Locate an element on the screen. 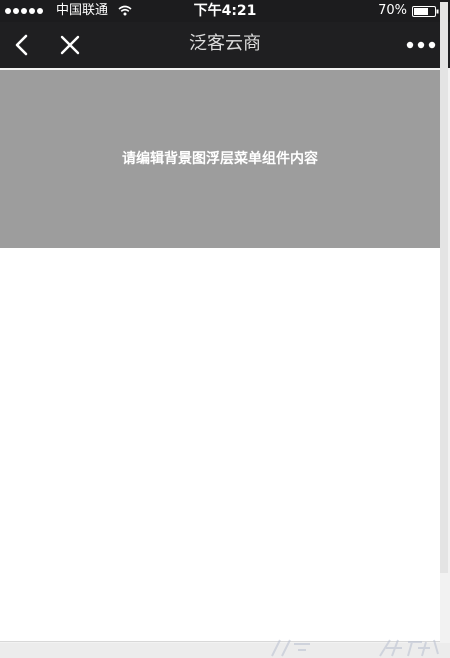 The width and height of the screenshot is (450, 658). more-dots-icon is located at coordinates (421, 45).